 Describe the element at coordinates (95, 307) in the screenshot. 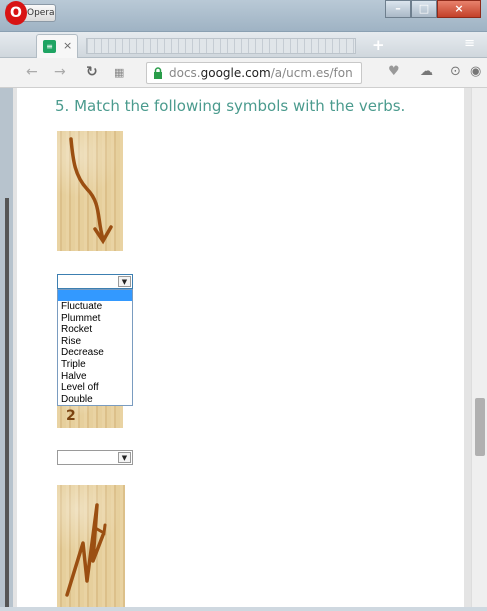

I see `option-fluctuate: Fluctuate` at that location.